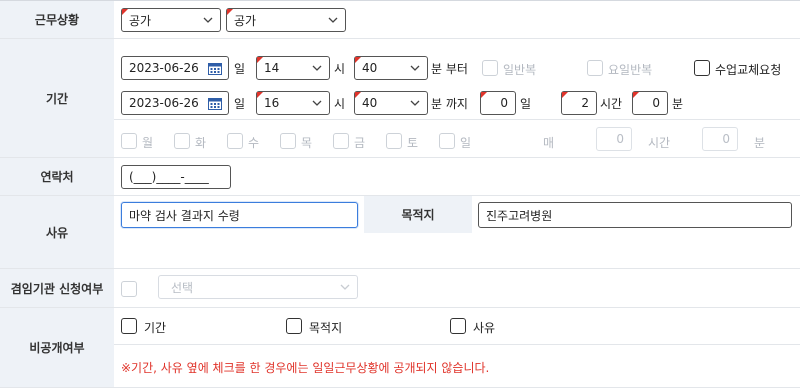  I want to click on contact-input: (___)____-____, so click(176, 177).